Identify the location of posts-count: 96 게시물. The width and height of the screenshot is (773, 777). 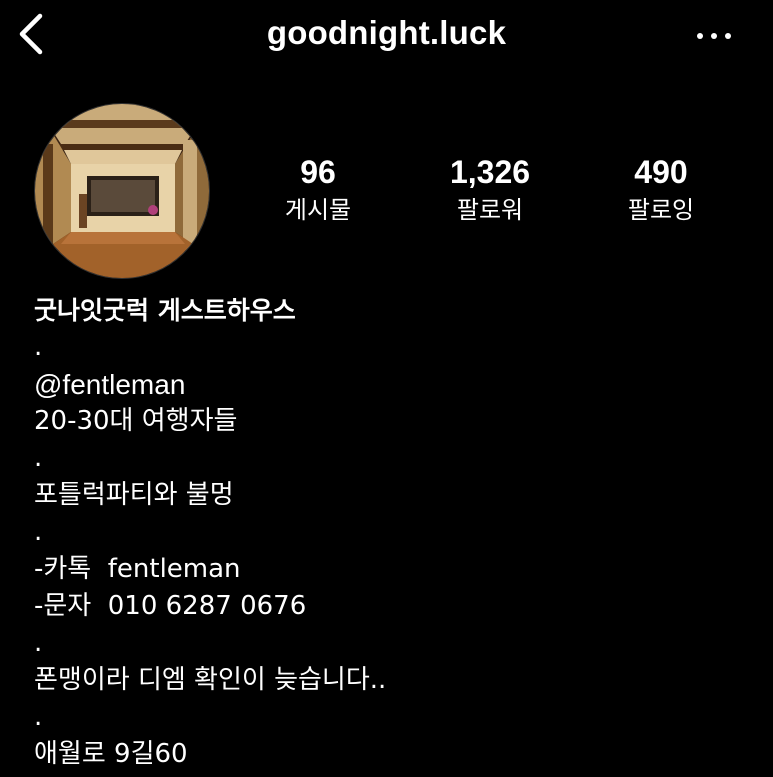
(318, 189).